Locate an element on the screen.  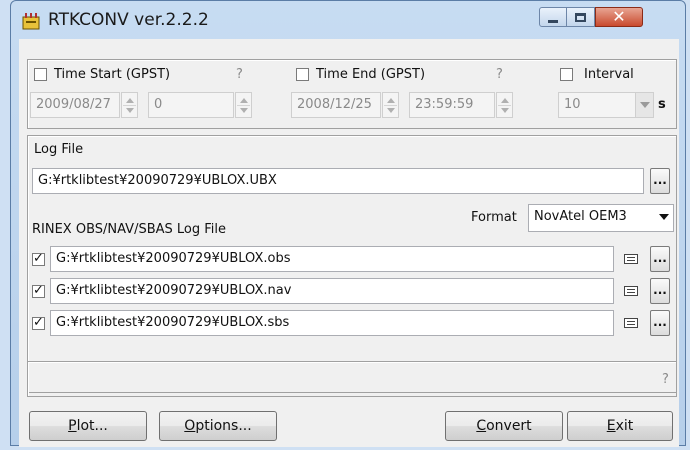
rinex-output-label: RINEX OBS/NAV/SBAS Log File is located at coordinates (129, 229).